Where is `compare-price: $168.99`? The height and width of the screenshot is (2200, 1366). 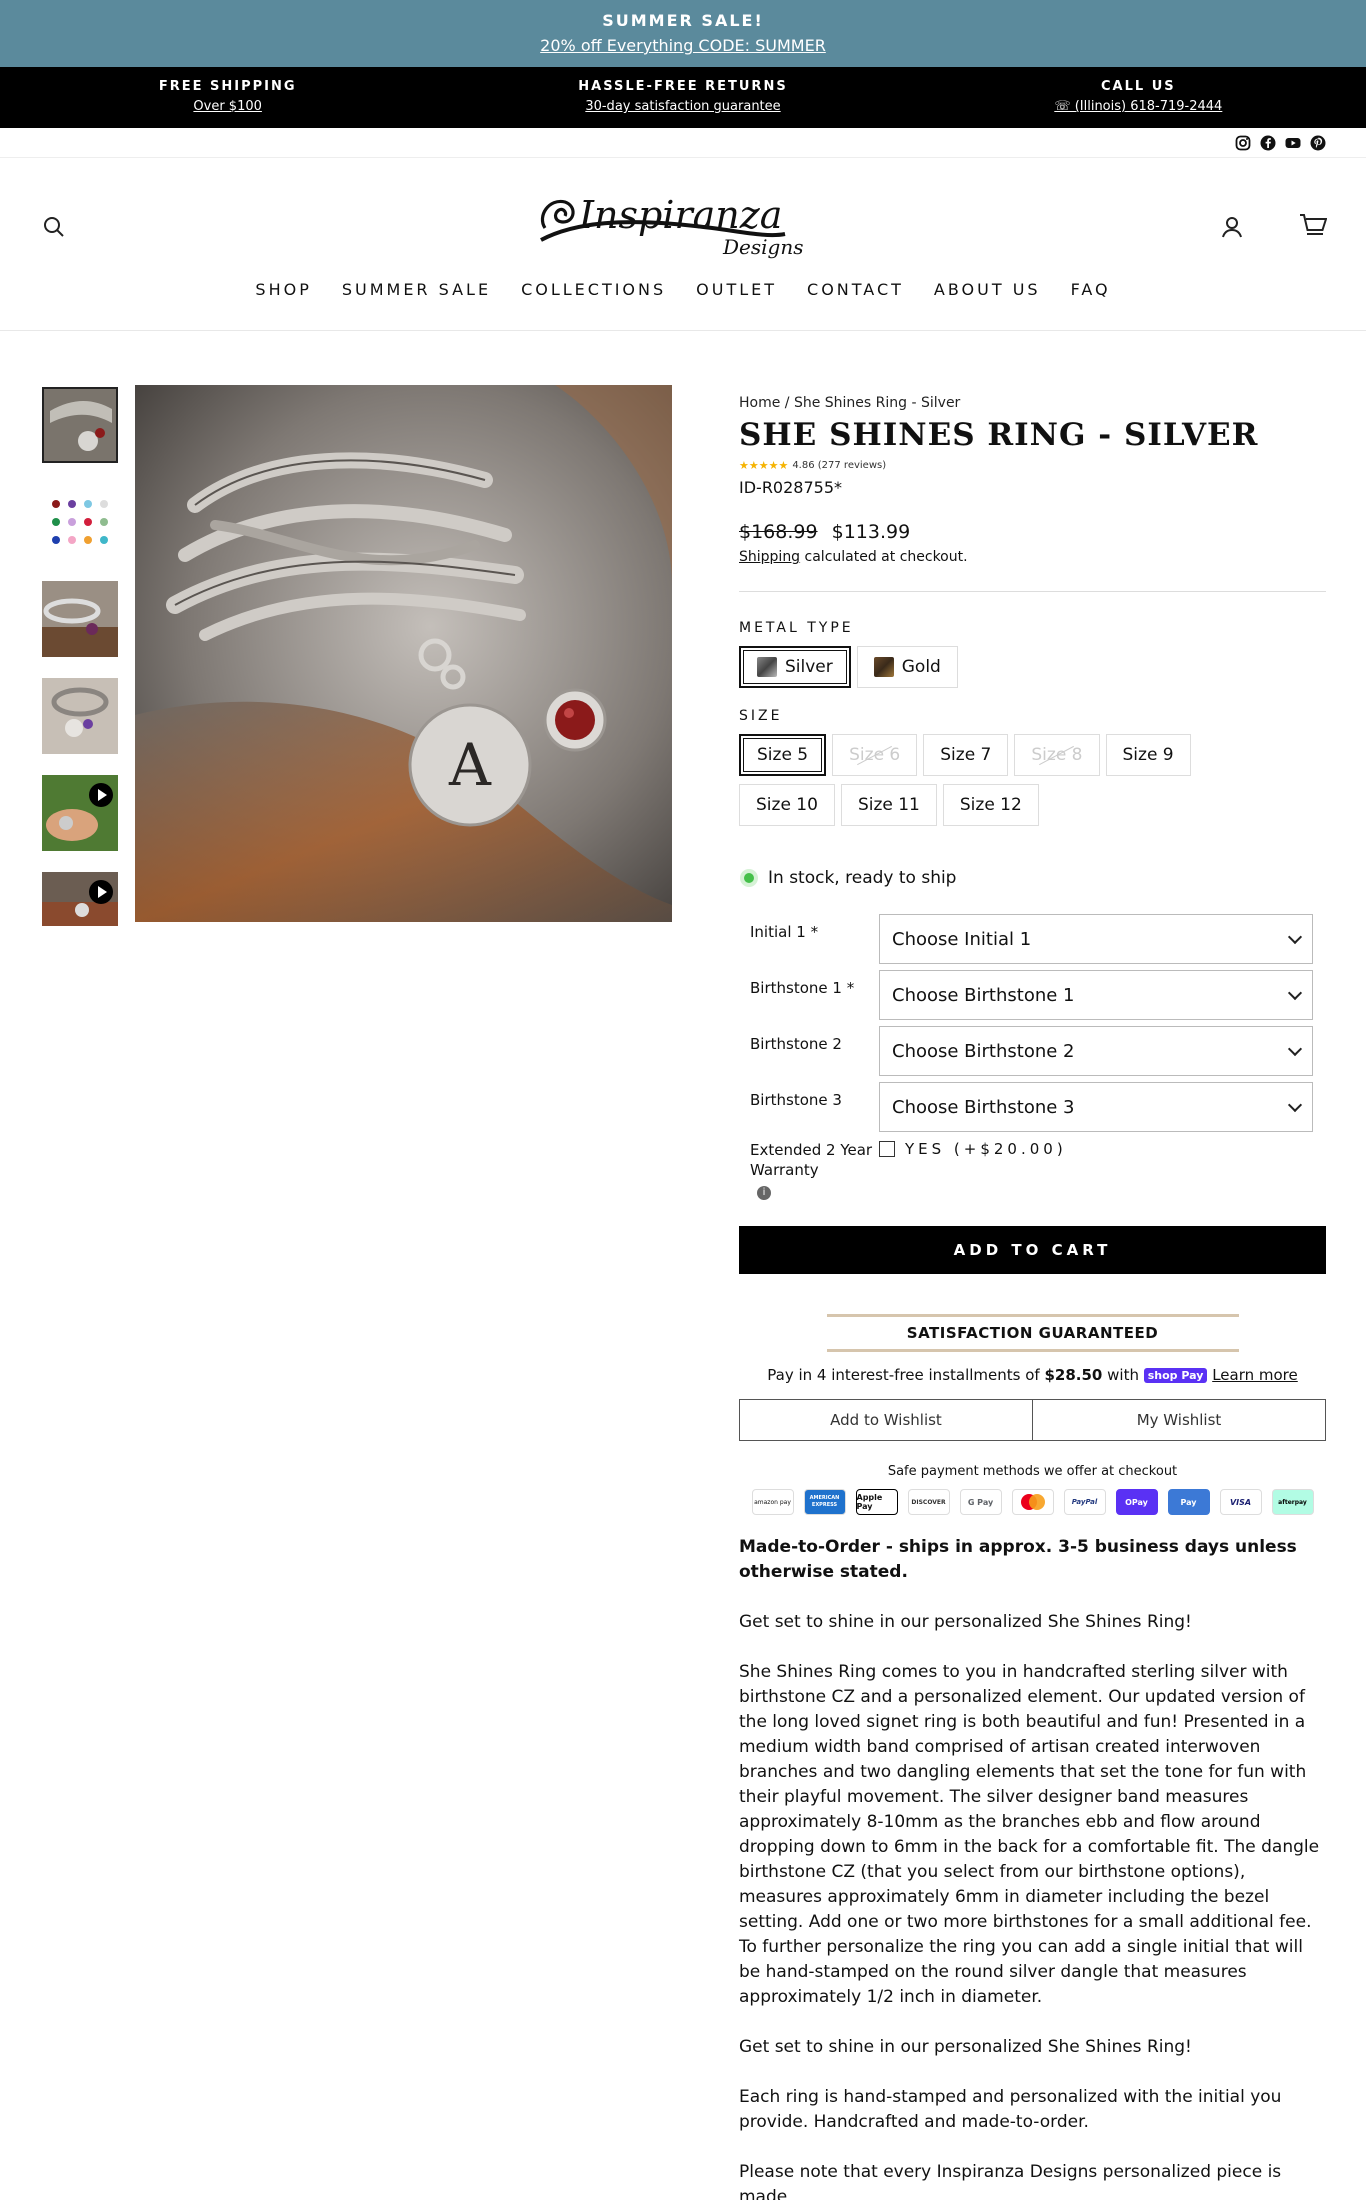 compare-price: $168.99 is located at coordinates (778, 532).